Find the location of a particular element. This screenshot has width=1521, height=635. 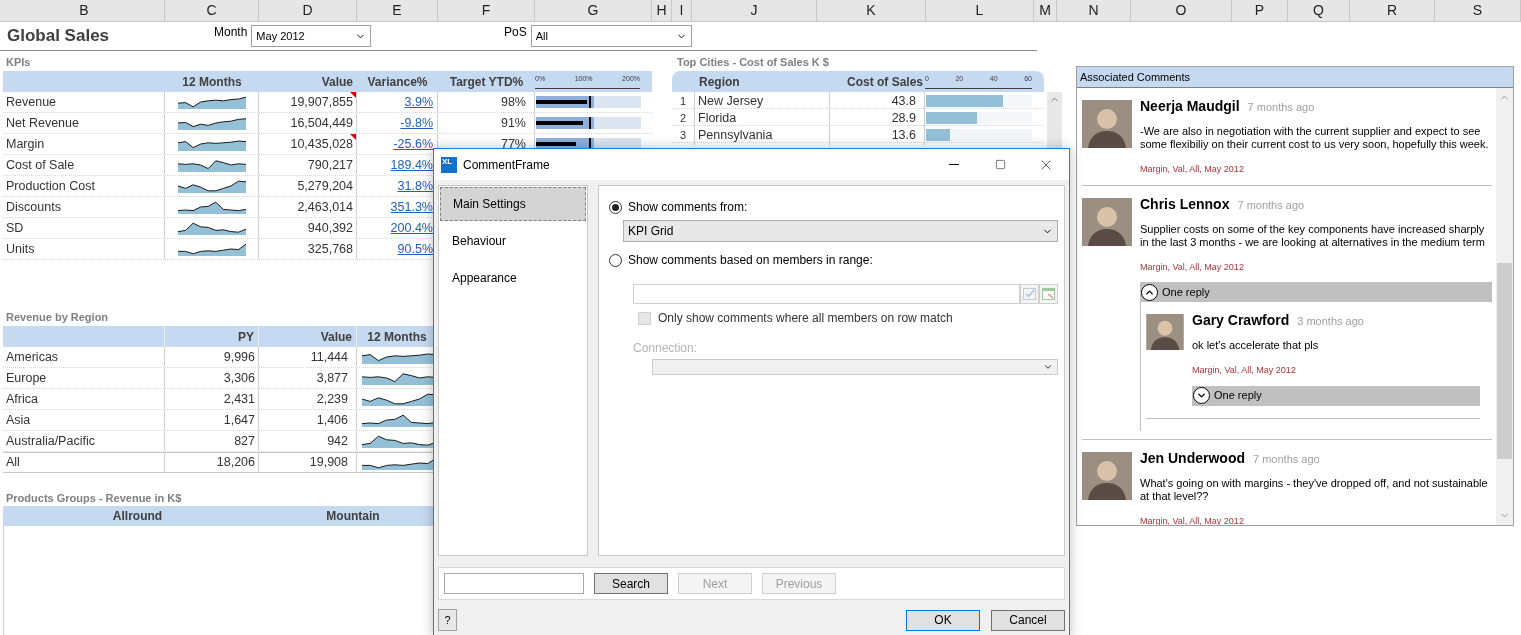

table-cell: Africa is located at coordinates (84, 399).